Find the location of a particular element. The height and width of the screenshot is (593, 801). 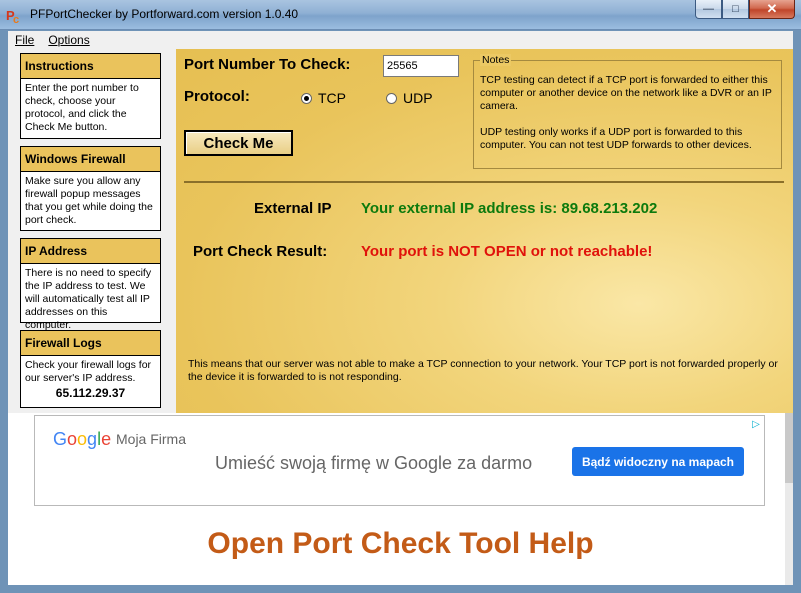

radio-selected-icon is located at coordinates (306, 98).